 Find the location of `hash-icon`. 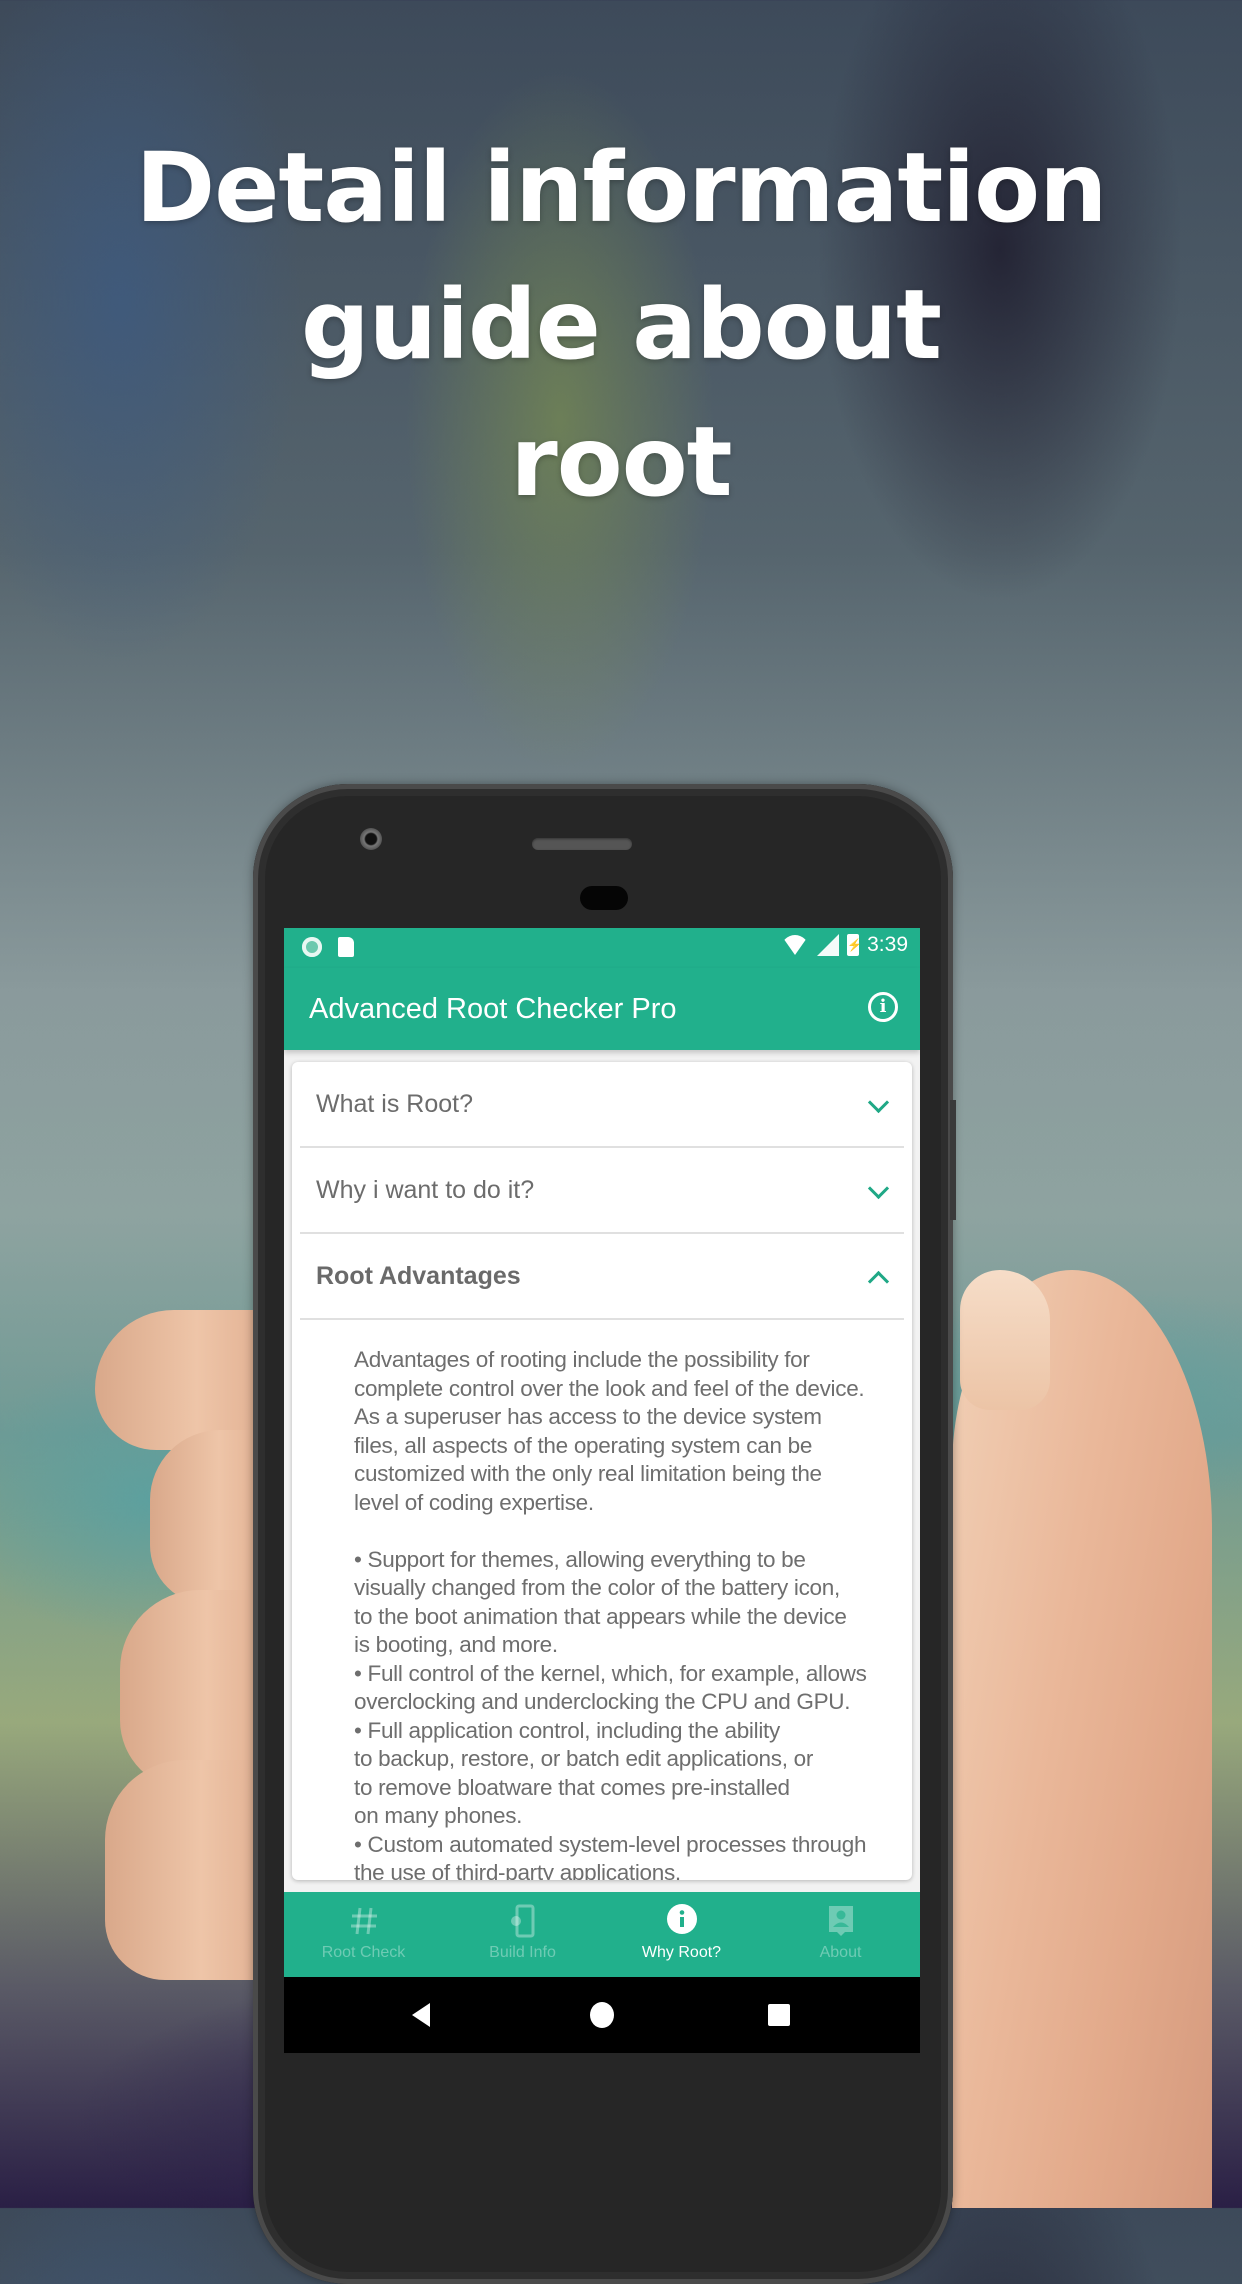

hash-icon is located at coordinates (363, 1921).